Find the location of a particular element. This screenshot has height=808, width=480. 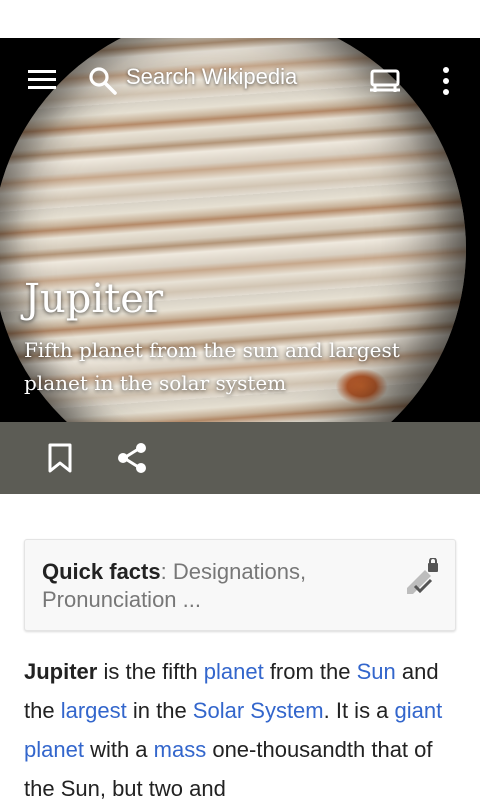

reading-list-icon is located at coordinates (385, 81).